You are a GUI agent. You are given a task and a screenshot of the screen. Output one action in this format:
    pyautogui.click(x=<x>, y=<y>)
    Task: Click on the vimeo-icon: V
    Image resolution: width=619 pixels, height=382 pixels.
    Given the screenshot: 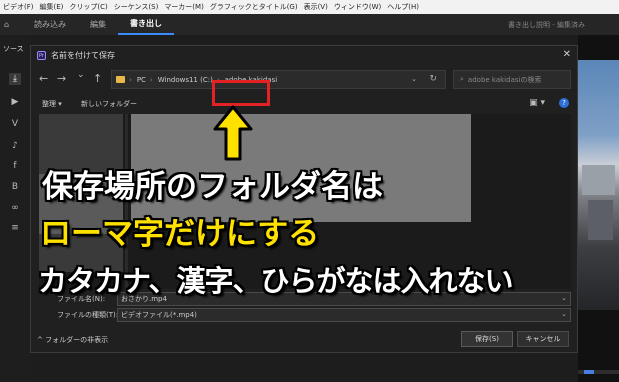 What is the action you would take?
    pyautogui.click(x=15, y=124)
    